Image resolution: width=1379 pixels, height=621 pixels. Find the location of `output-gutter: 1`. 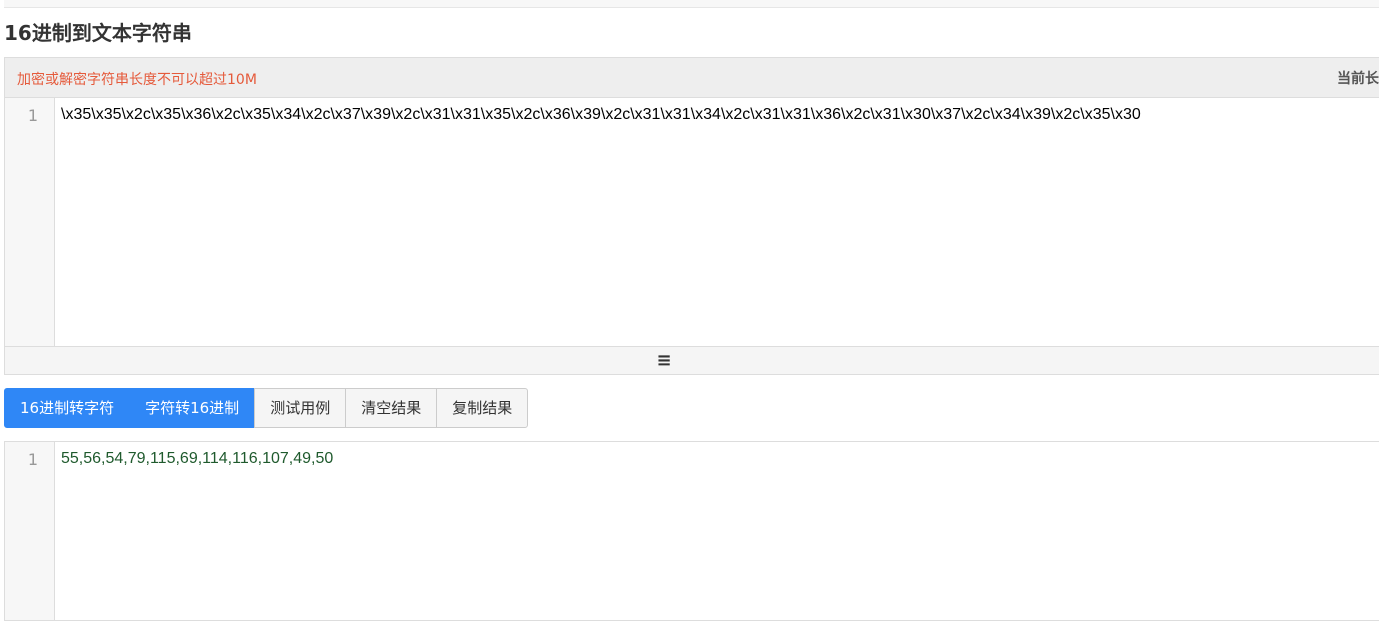

output-gutter: 1 is located at coordinates (30, 531).